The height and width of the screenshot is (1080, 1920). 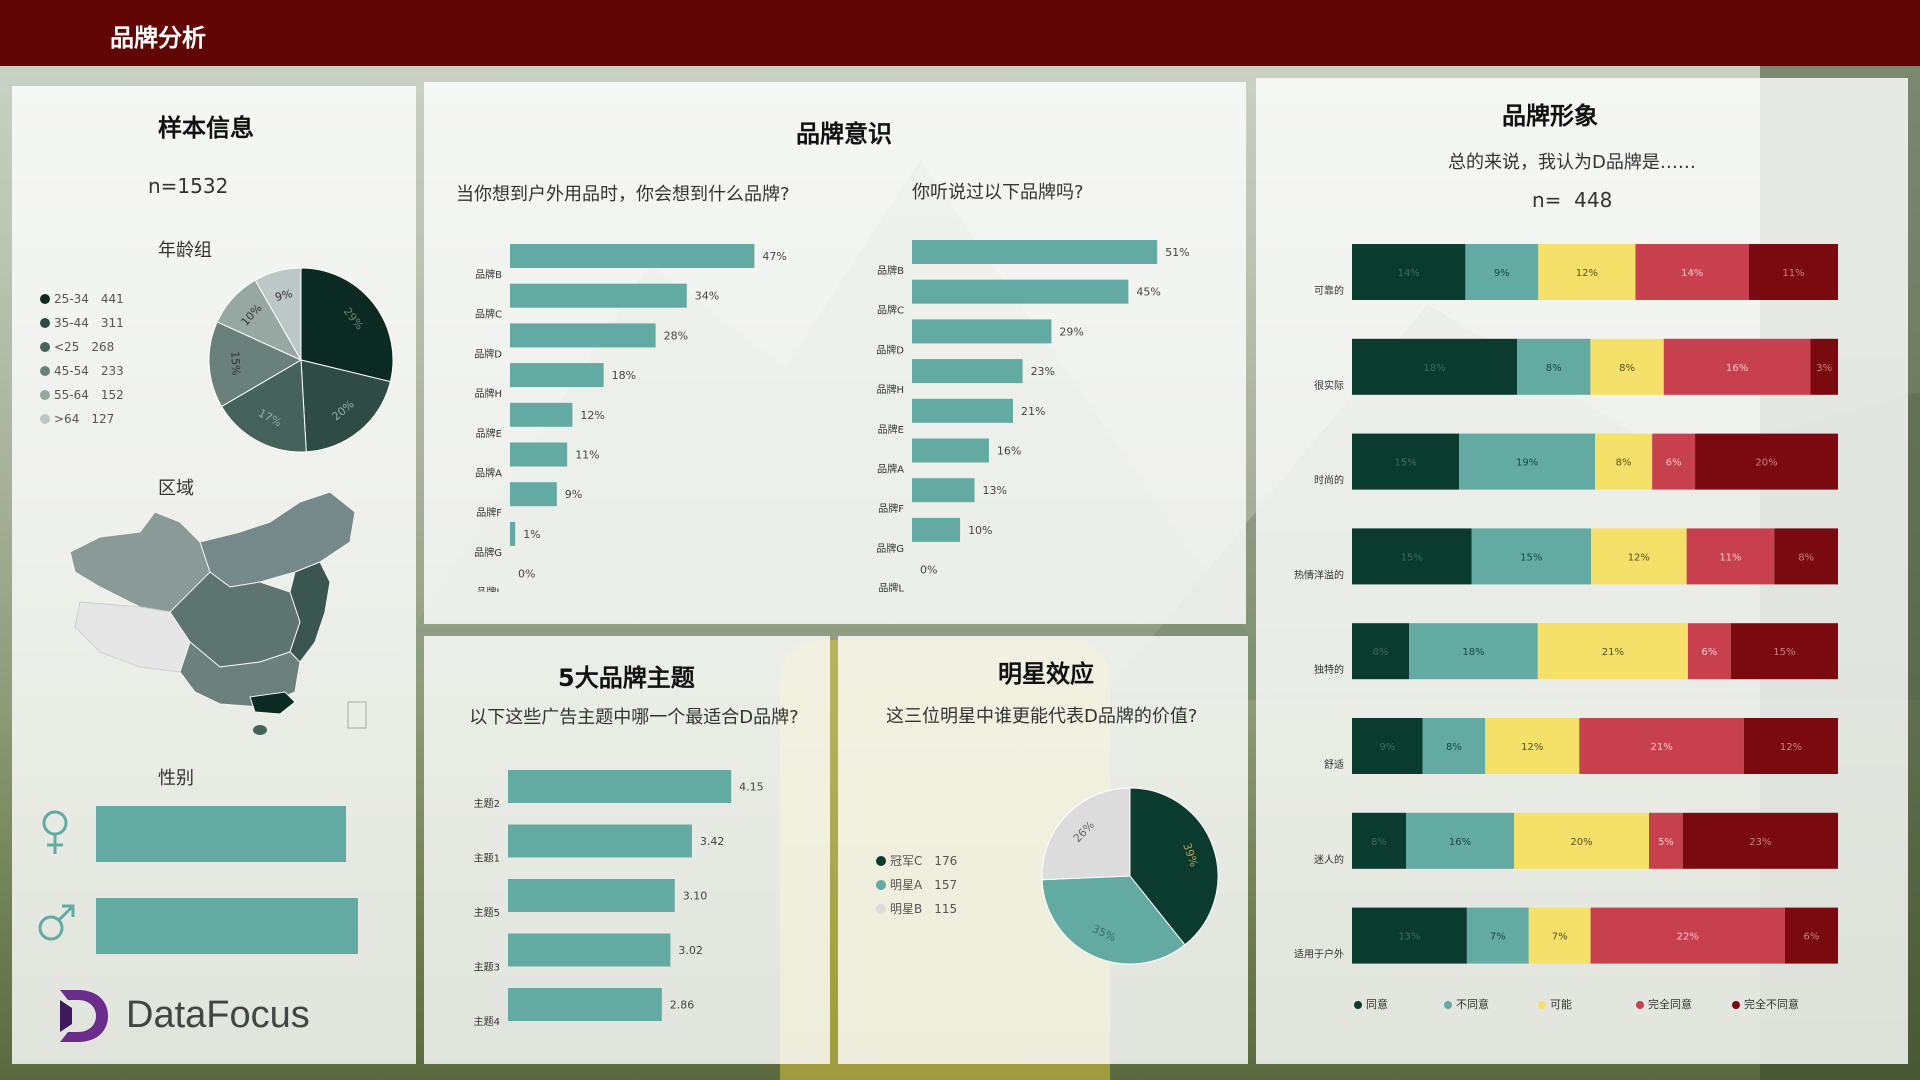 What do you see at coordinates (1177, 252) in the screenshot?
I see `bar-value-label: 51%` at bounding box center [1177, 252].